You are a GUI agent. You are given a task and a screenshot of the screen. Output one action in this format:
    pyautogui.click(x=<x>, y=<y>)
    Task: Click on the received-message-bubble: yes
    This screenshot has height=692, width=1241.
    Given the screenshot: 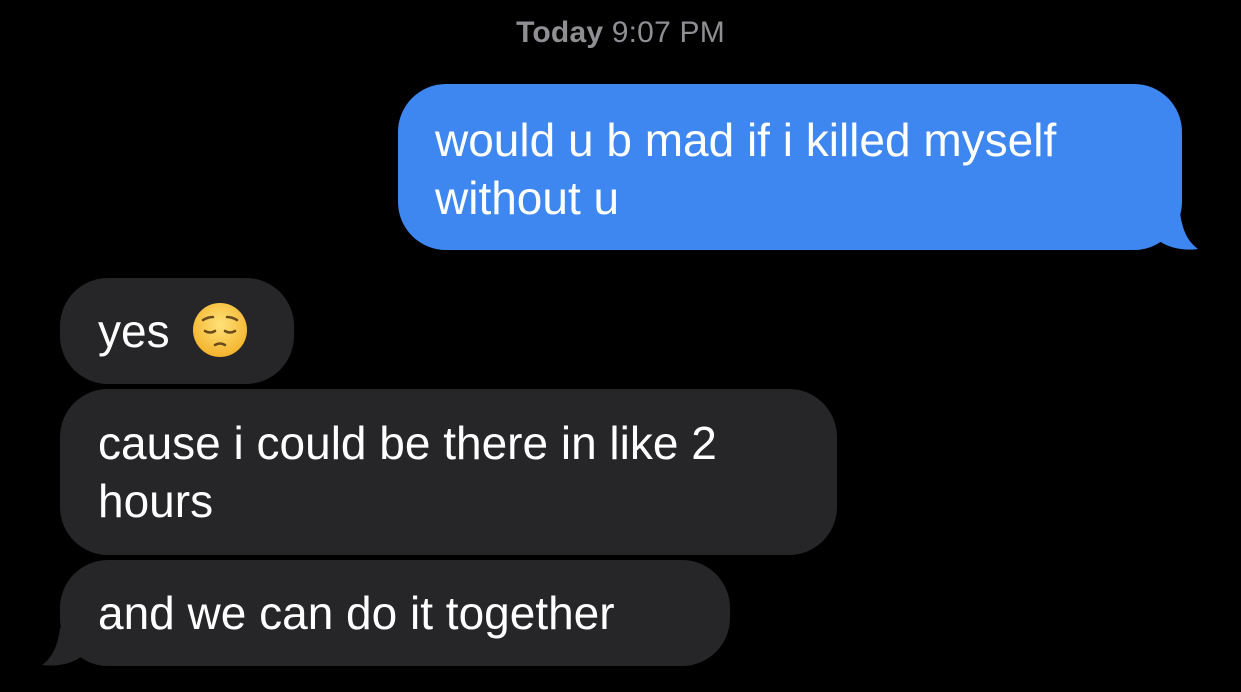 What is the action you would take?
    pyautogui.click(x=177, y=331)
    